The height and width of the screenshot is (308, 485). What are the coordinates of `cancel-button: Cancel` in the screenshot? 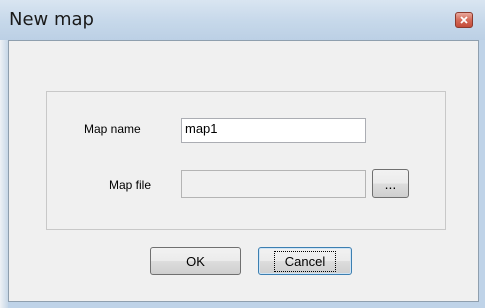 It's located at (305, 261).